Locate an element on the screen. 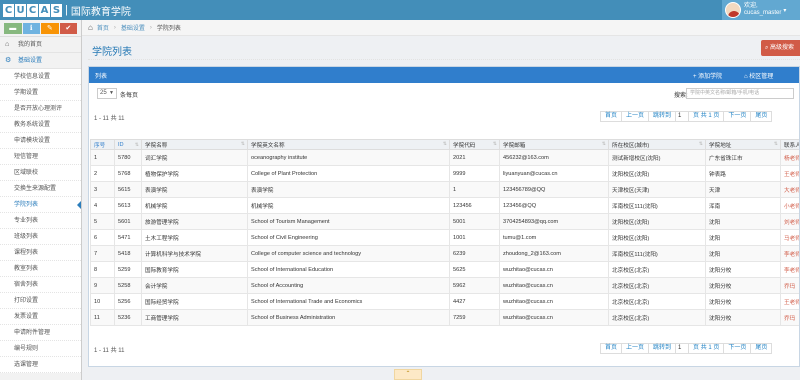  page-size-select: 25 ▼ is located at coordinates (107, 93).